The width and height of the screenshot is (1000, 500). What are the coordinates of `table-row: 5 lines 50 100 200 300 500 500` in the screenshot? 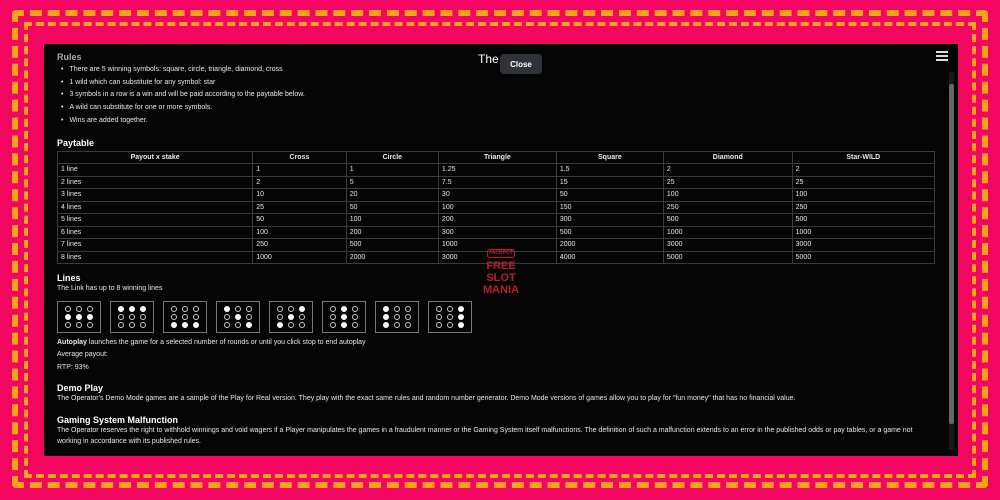 It's located at (496, 220).